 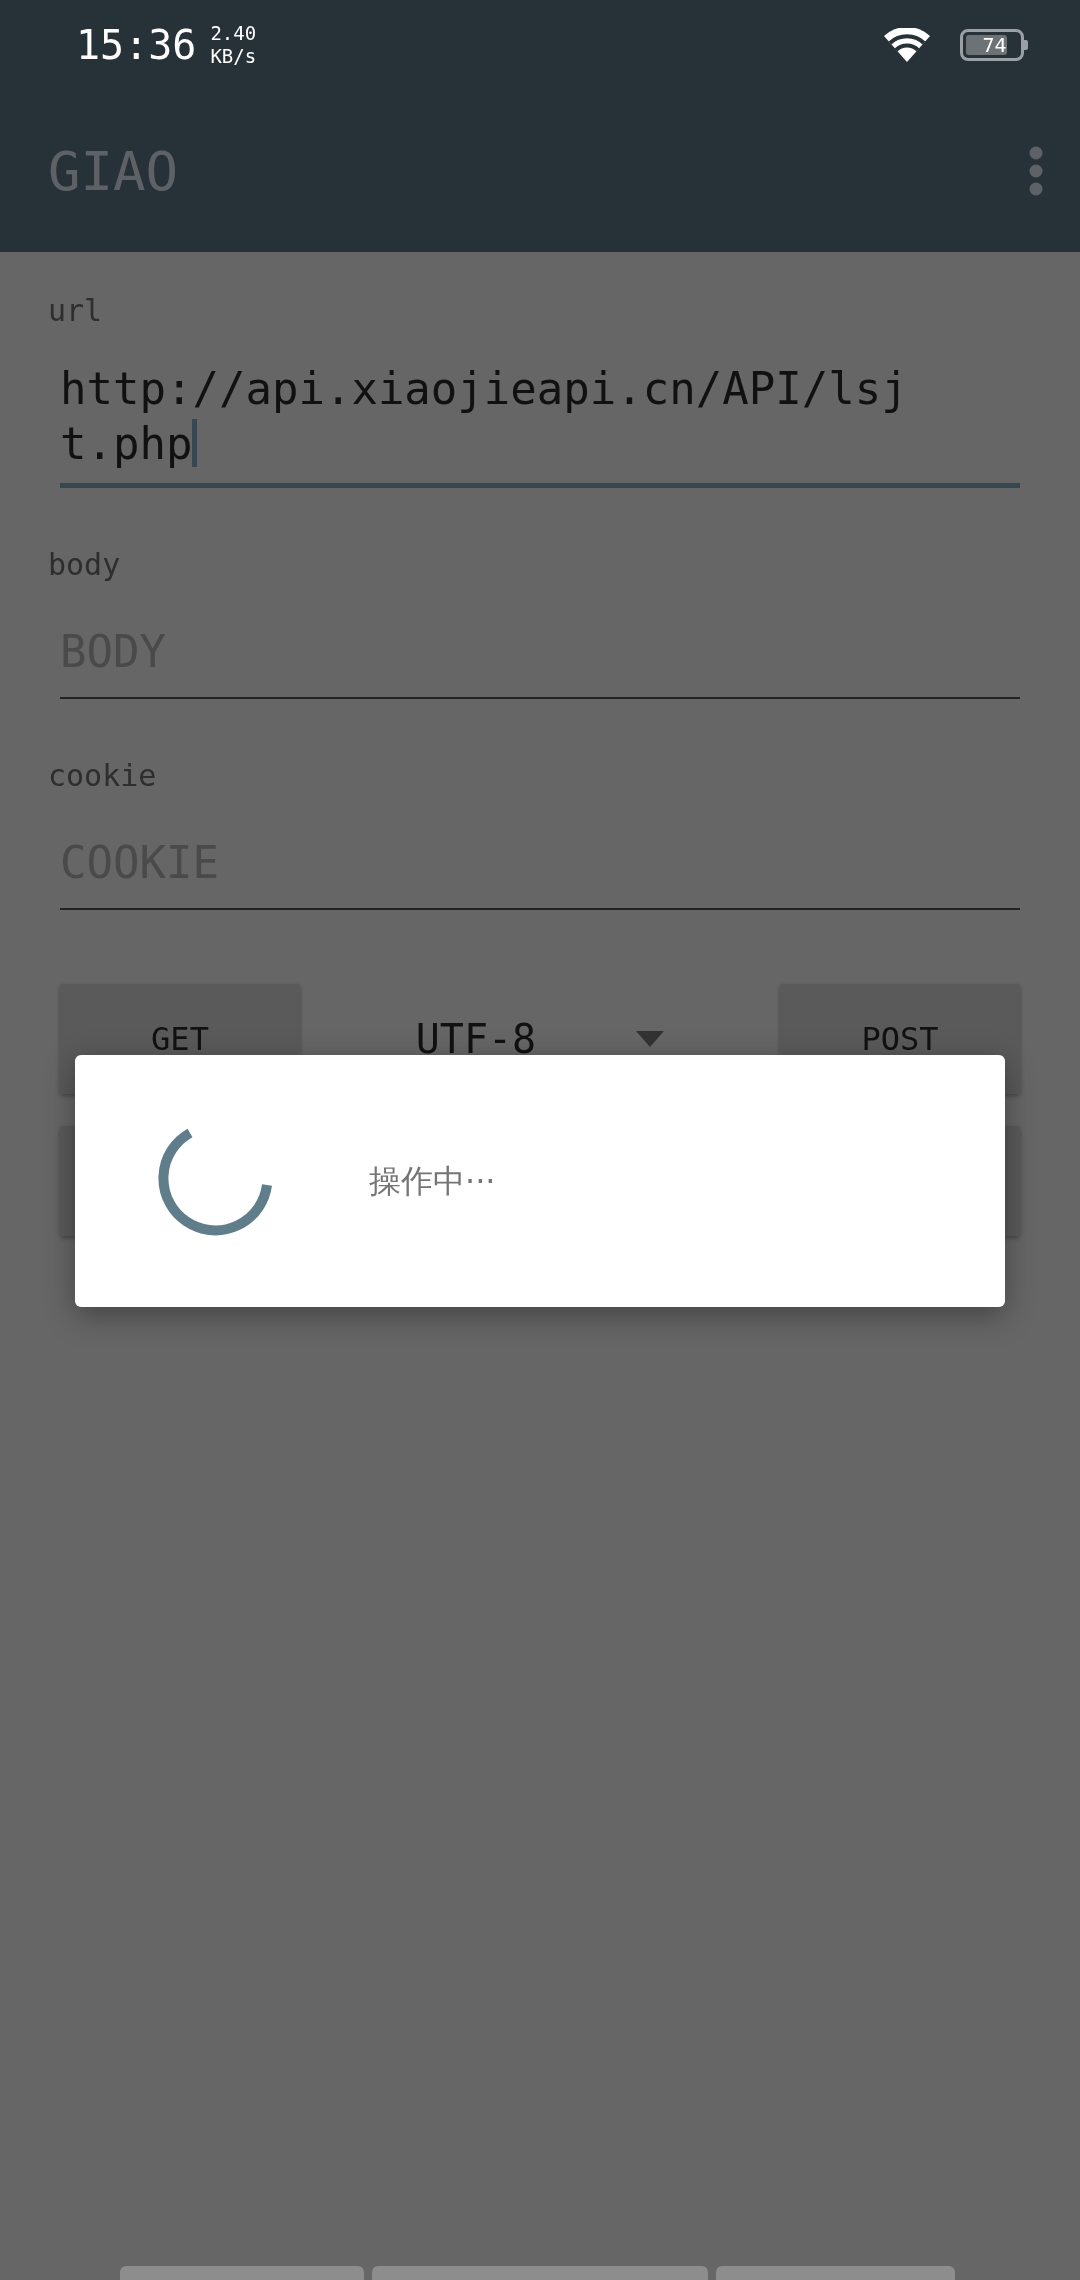 I want to click on dialog-message: 操作中···, so click(x=432, y=1181).